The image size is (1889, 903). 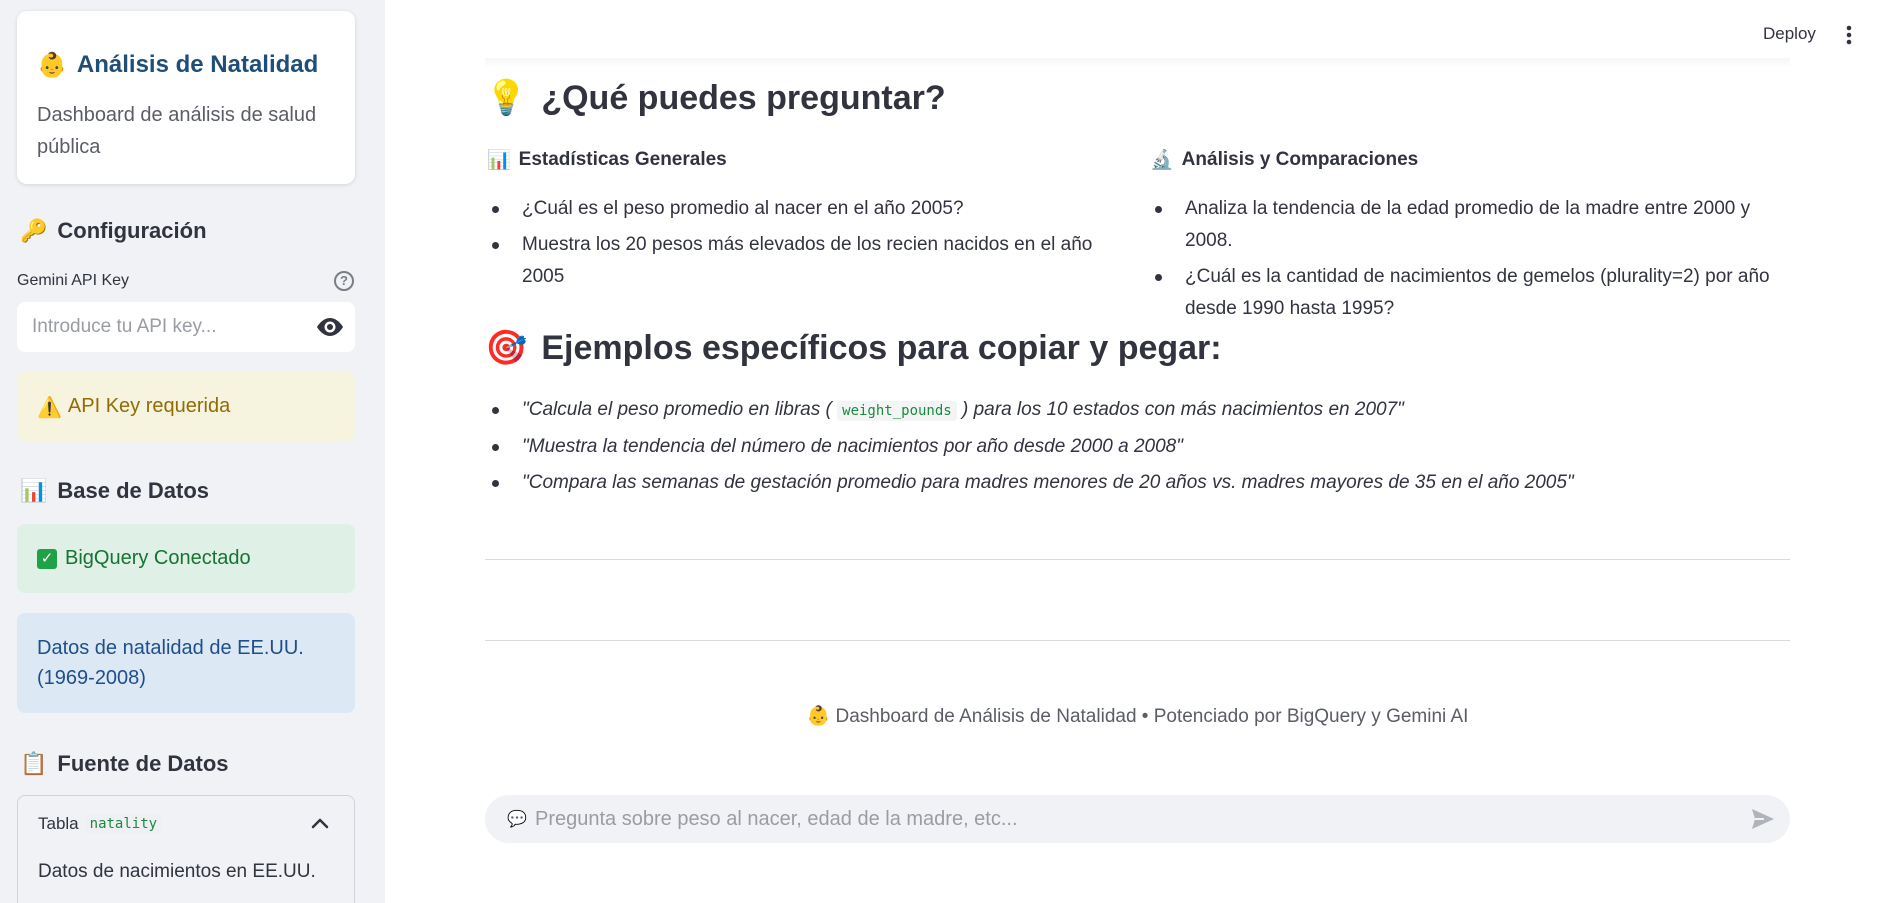 I want to click on key-icon: 🔑, so click(x=34, y=231).